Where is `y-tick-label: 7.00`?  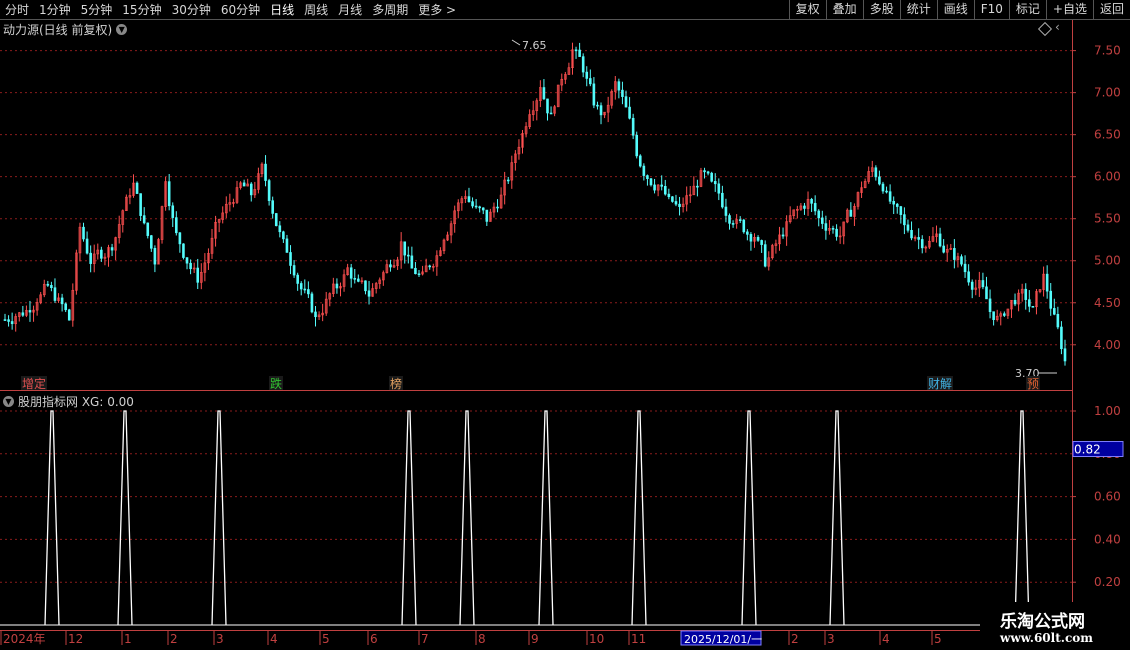
y-tick-label: 7.00 is located at coordinates (1107, 93).